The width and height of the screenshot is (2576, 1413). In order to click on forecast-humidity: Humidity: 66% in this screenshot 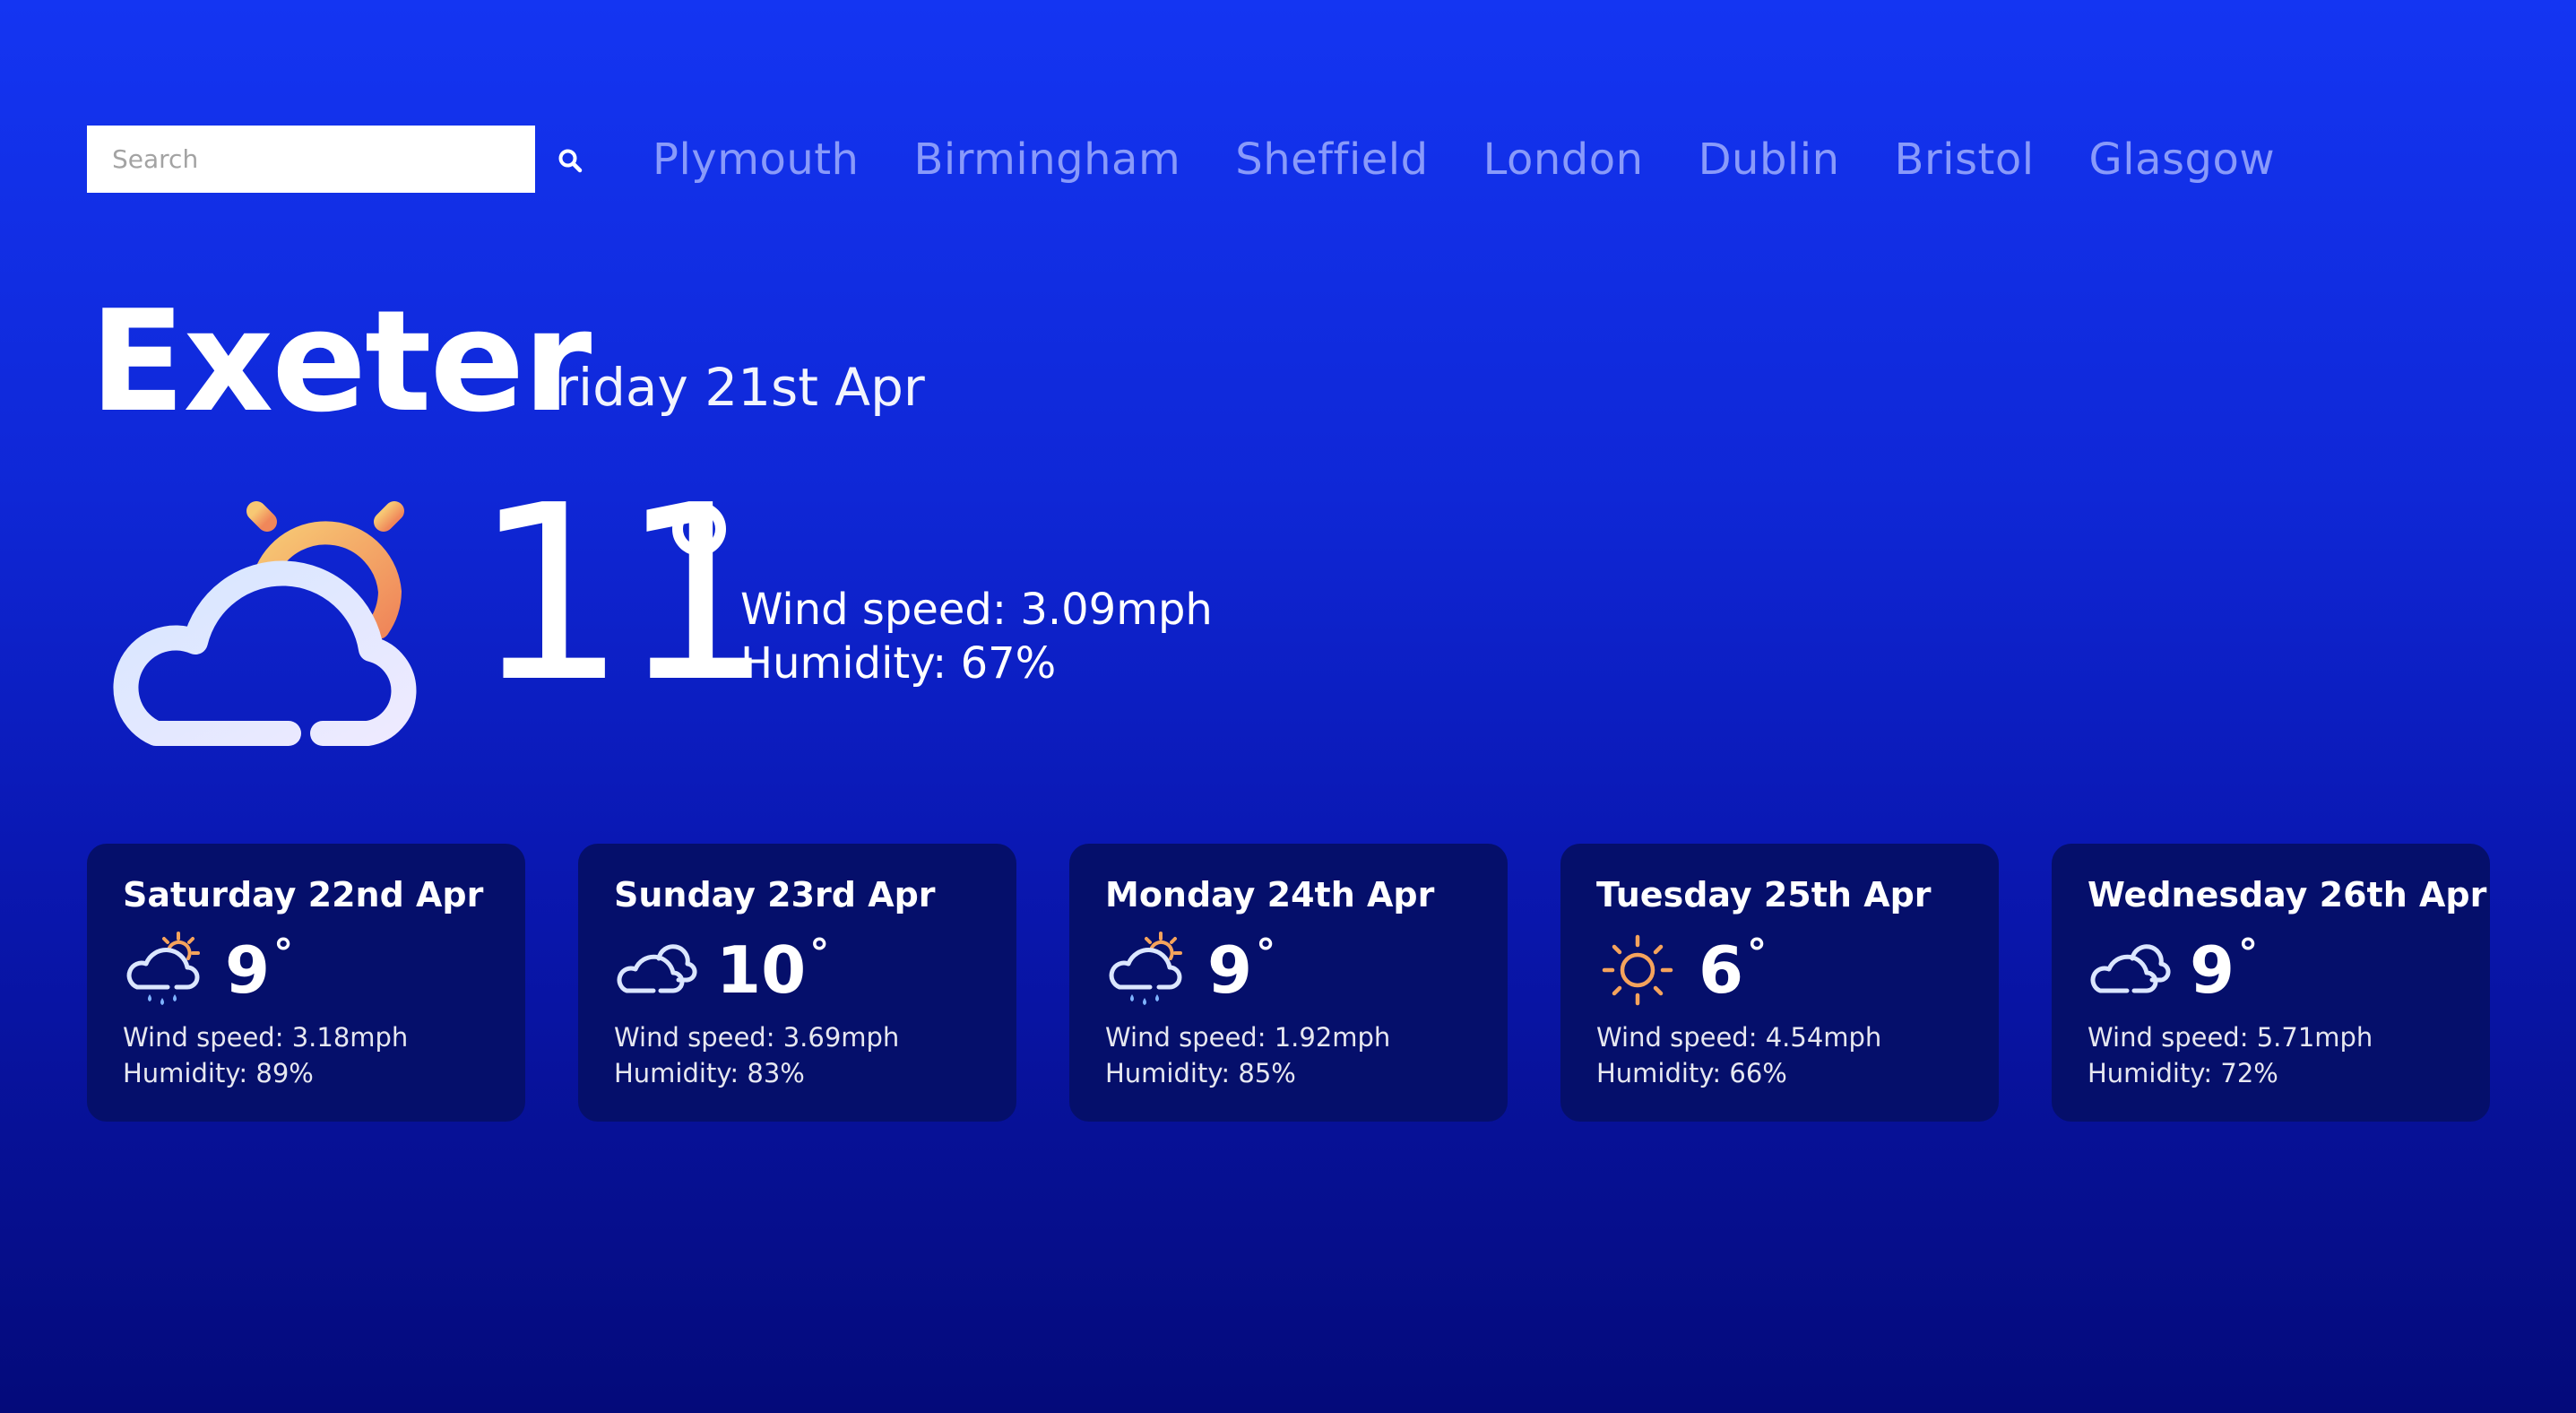, I will do `click(1691, 1073)`.